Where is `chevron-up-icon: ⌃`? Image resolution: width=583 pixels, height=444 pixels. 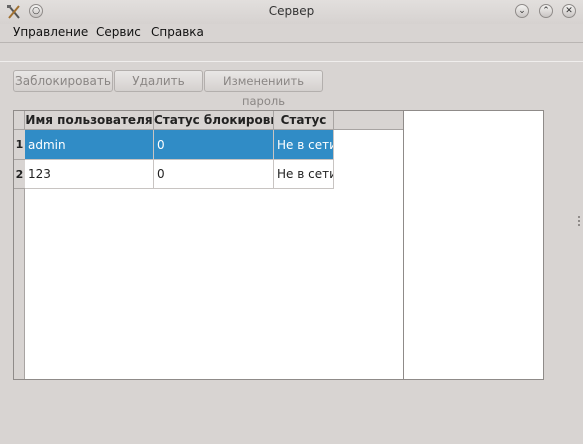
chevron-up-icon: ⌃ is located at coordinates (546, 11).